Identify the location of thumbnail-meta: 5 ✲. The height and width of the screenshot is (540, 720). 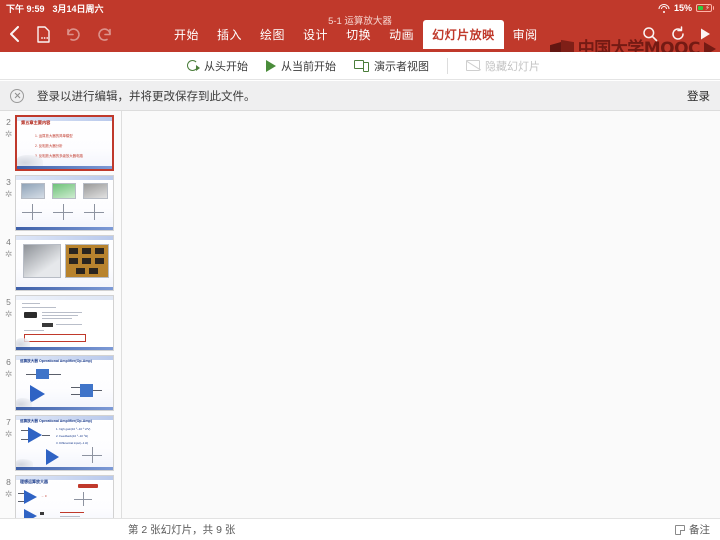
(8, 307).